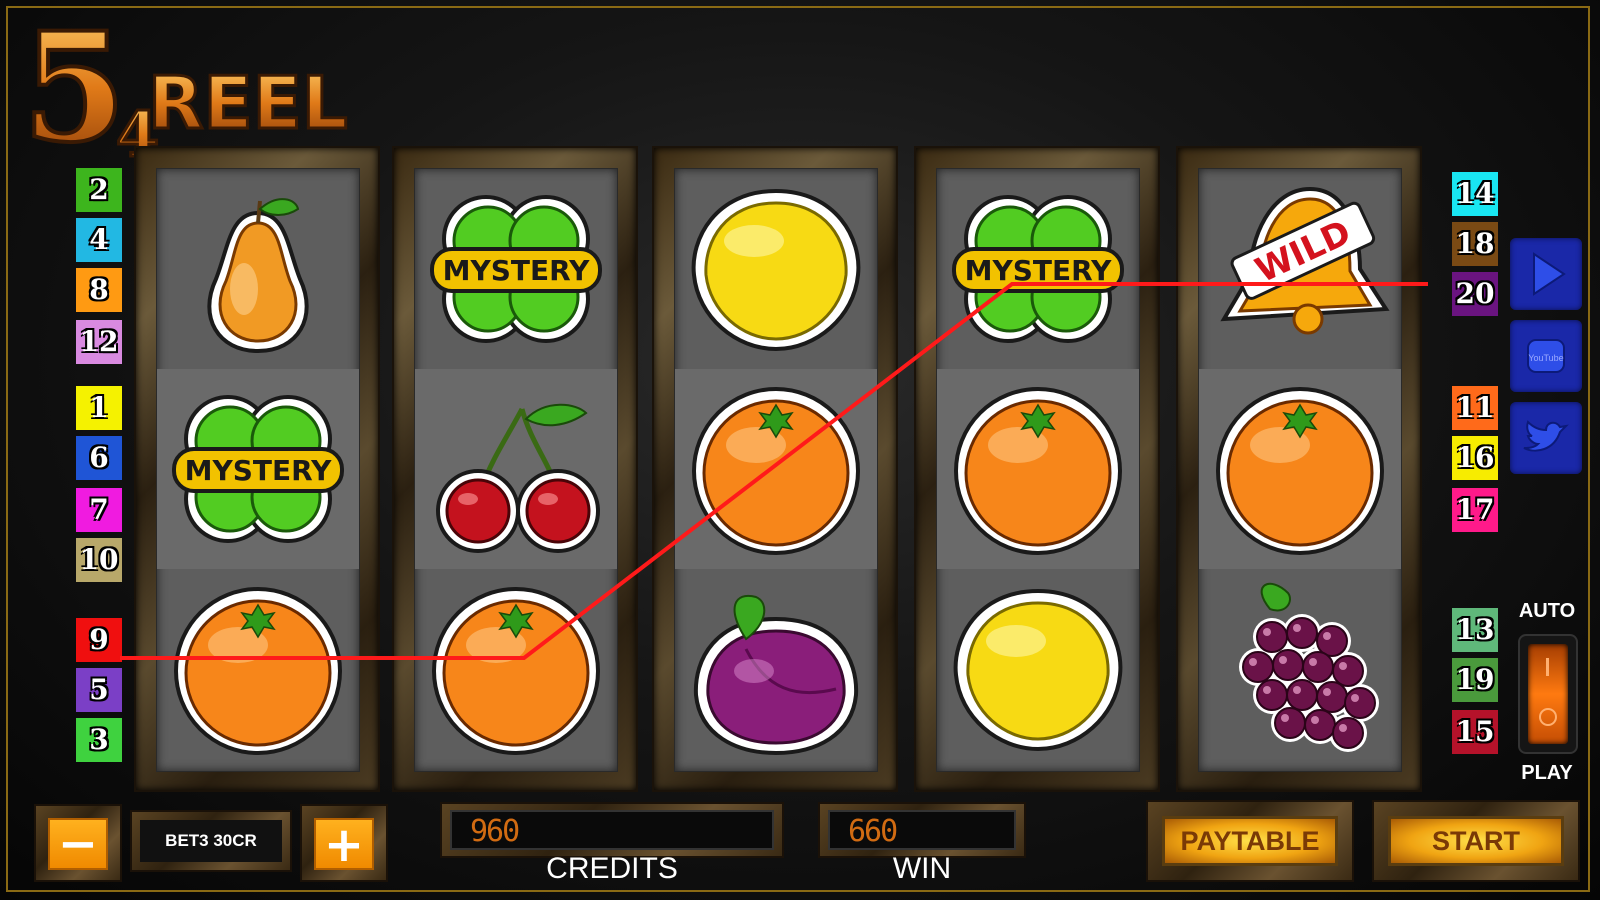 The height and width of the screenshot is (900, 1600). Describe the element at coordinates (99, 240) in the screenshot. I see `payline-badge-4: 4` at that location.